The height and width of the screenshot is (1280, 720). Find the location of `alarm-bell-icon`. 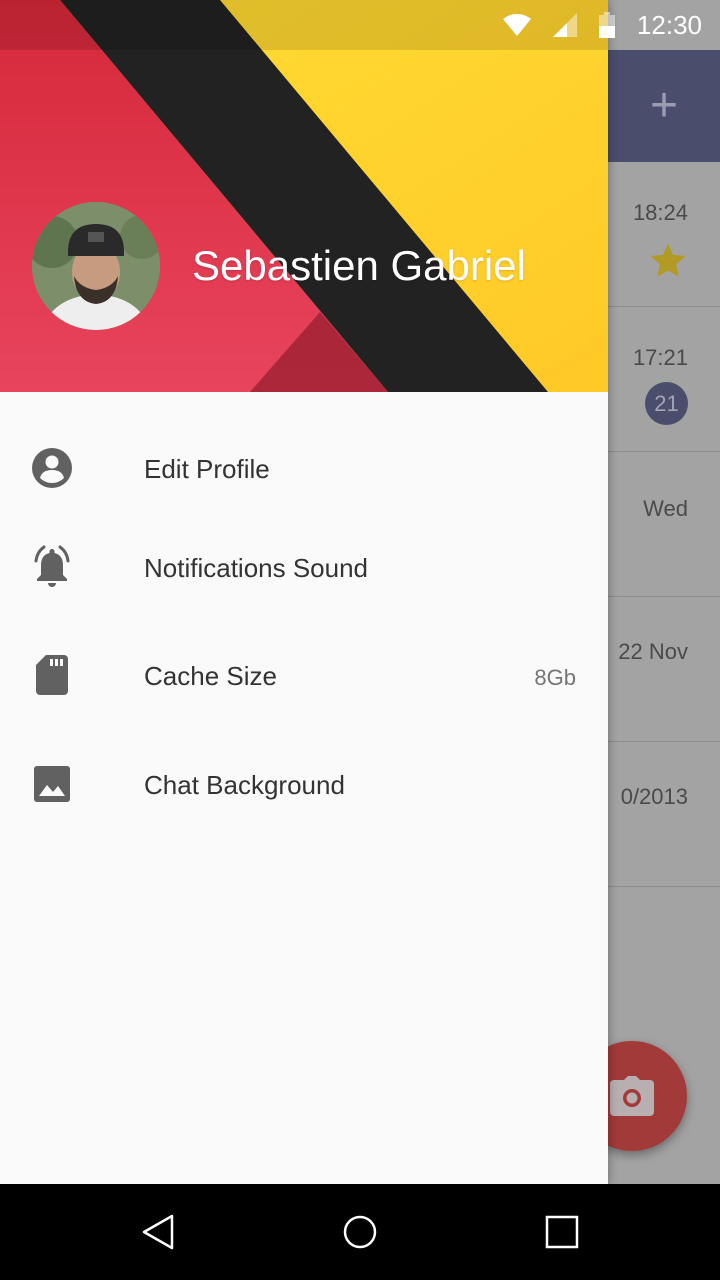

alarm-bell-icon is located at coordinates (52, 566).